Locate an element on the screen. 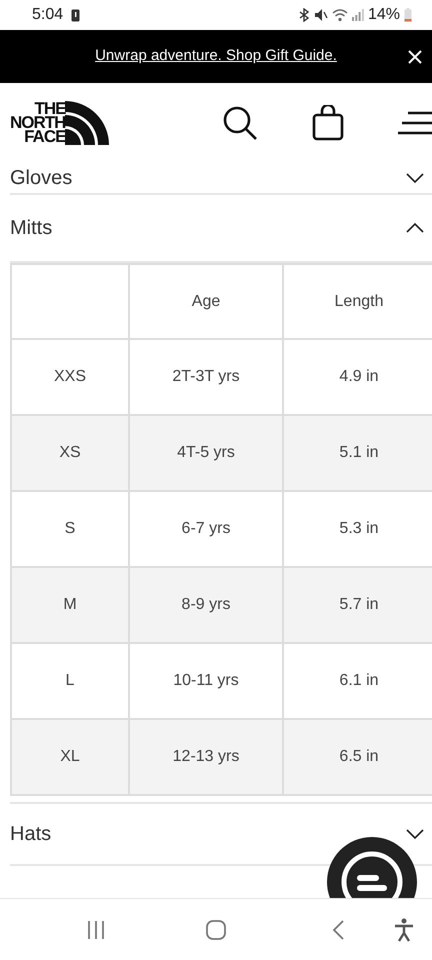 Image resolution: width=432 pixels, height=960 pixels. shopping-bag-icon is located at coordinates (328, 123).